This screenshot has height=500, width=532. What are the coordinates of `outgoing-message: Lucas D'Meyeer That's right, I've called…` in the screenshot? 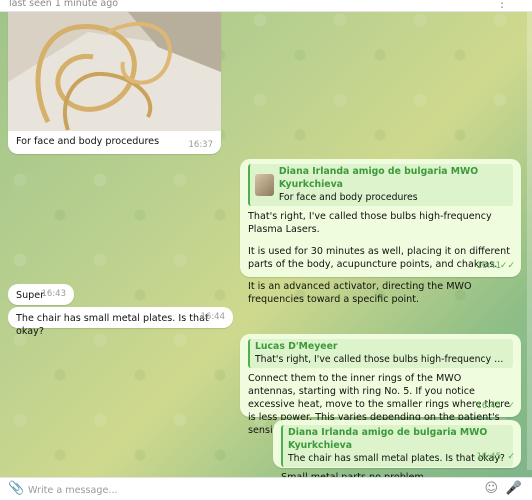 It's located at (380, 385).